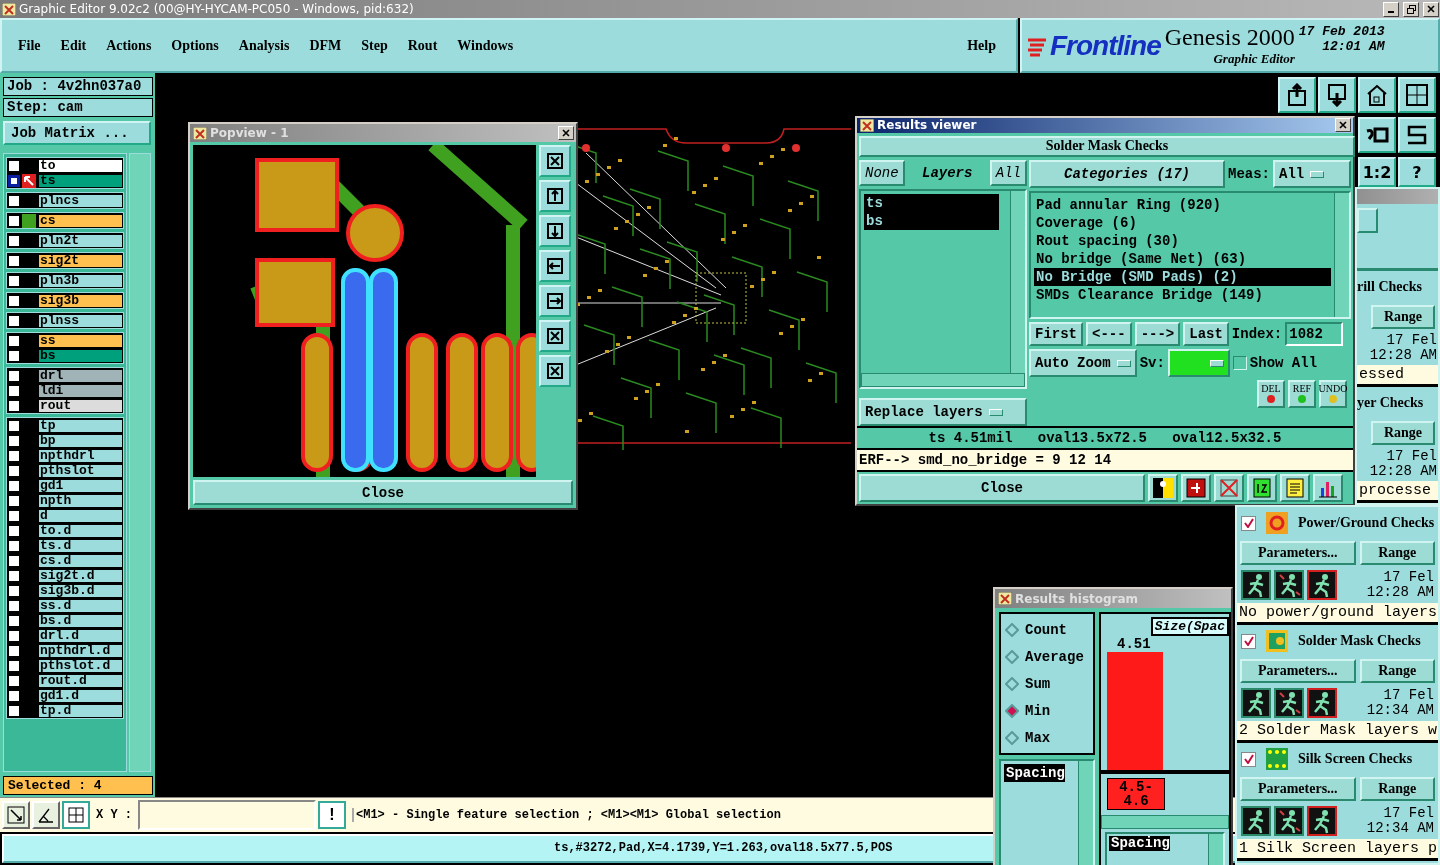 The height and width of the screenshot is (865, 1440). Describe the element at coordinates (1182, 277) in the screenshot. I see `category-item: No Bridge (SMD Pads) (2)` at that location.